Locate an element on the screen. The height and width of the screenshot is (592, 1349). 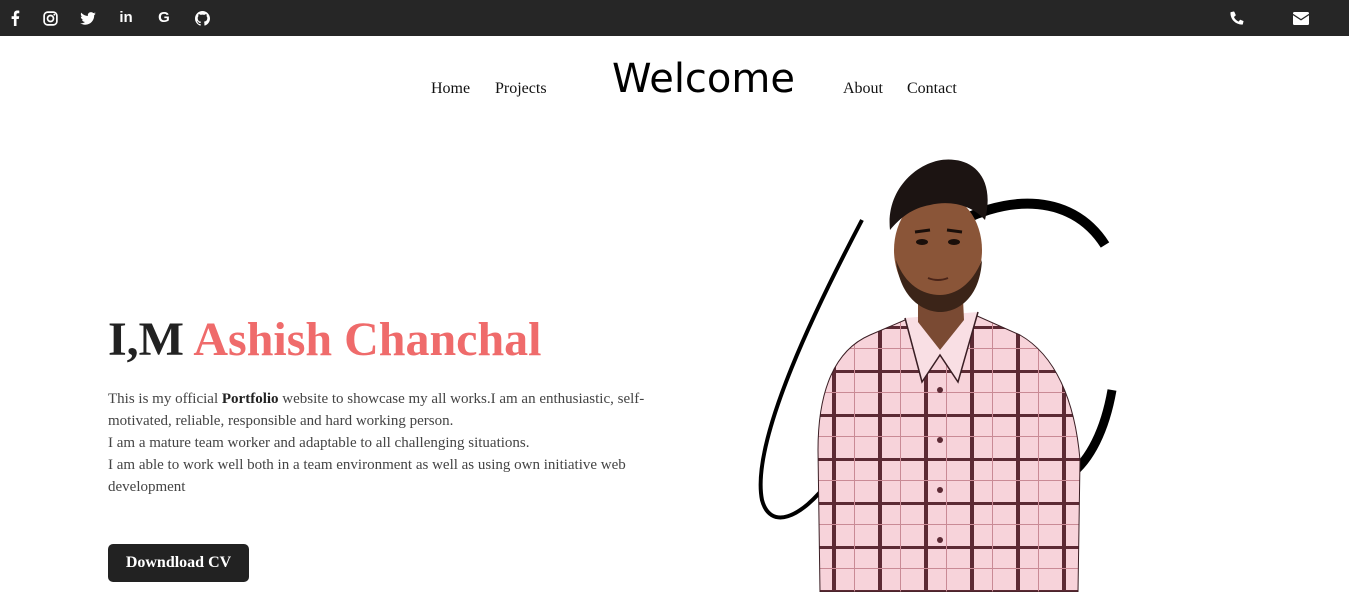
twitter-icon is located at coordinates (88, 18).